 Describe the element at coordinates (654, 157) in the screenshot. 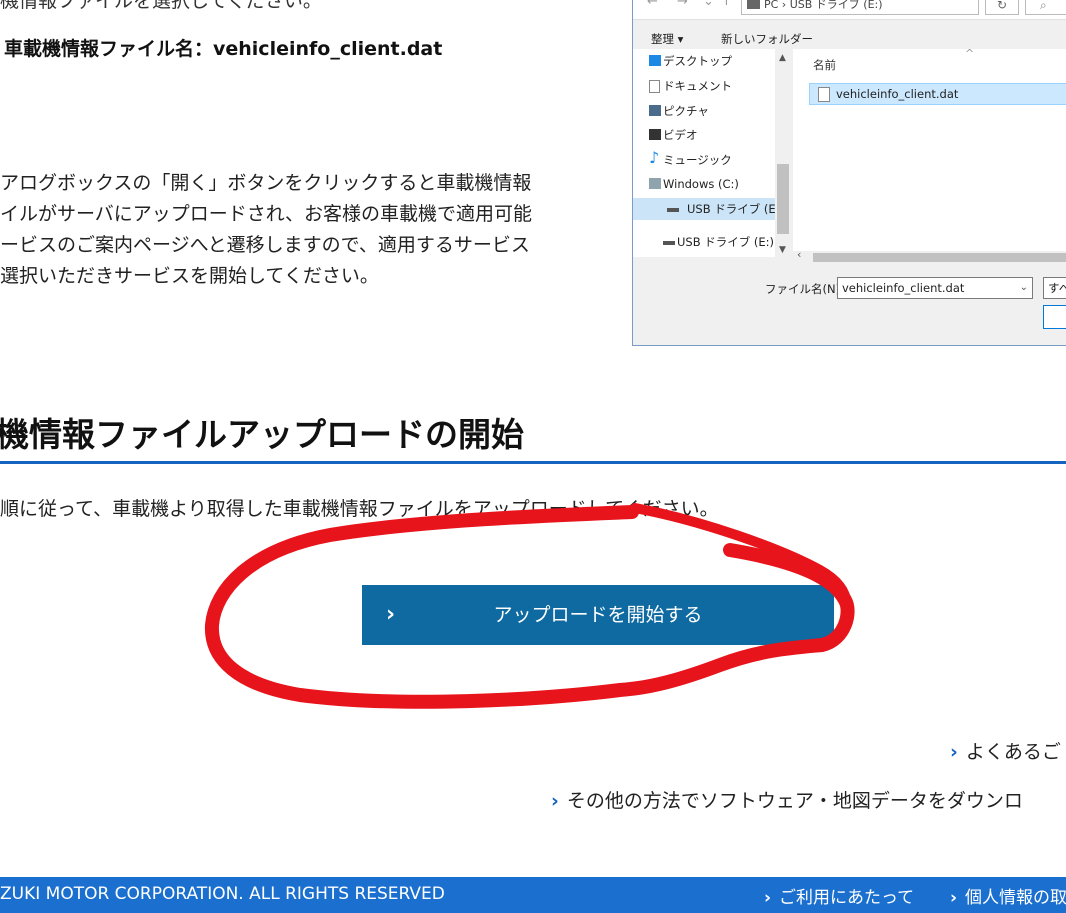

I see `music-icon: ♪` at that location.